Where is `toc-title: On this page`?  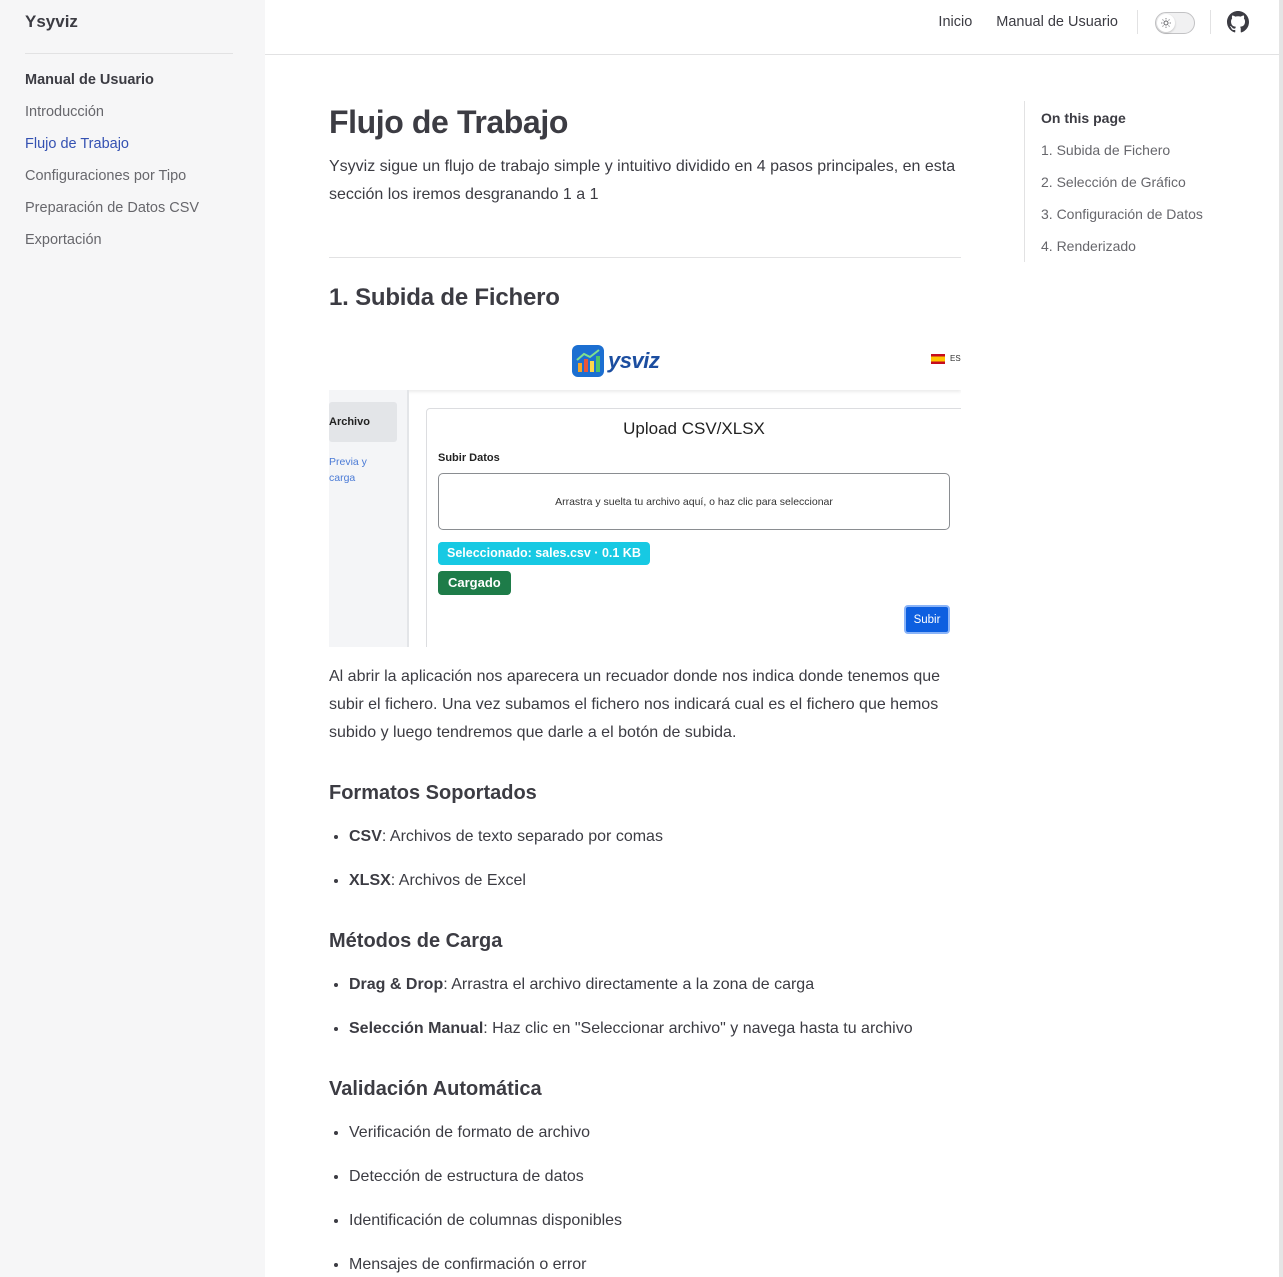 toc-title: On this page is located at coordinates (1083, 118).